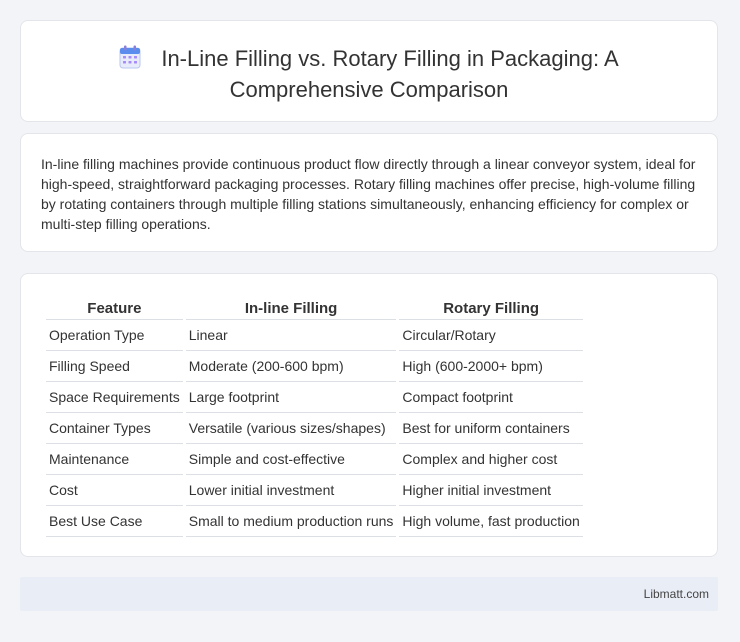  I want to click on cell-feature: Container Types, so click(114, 428).